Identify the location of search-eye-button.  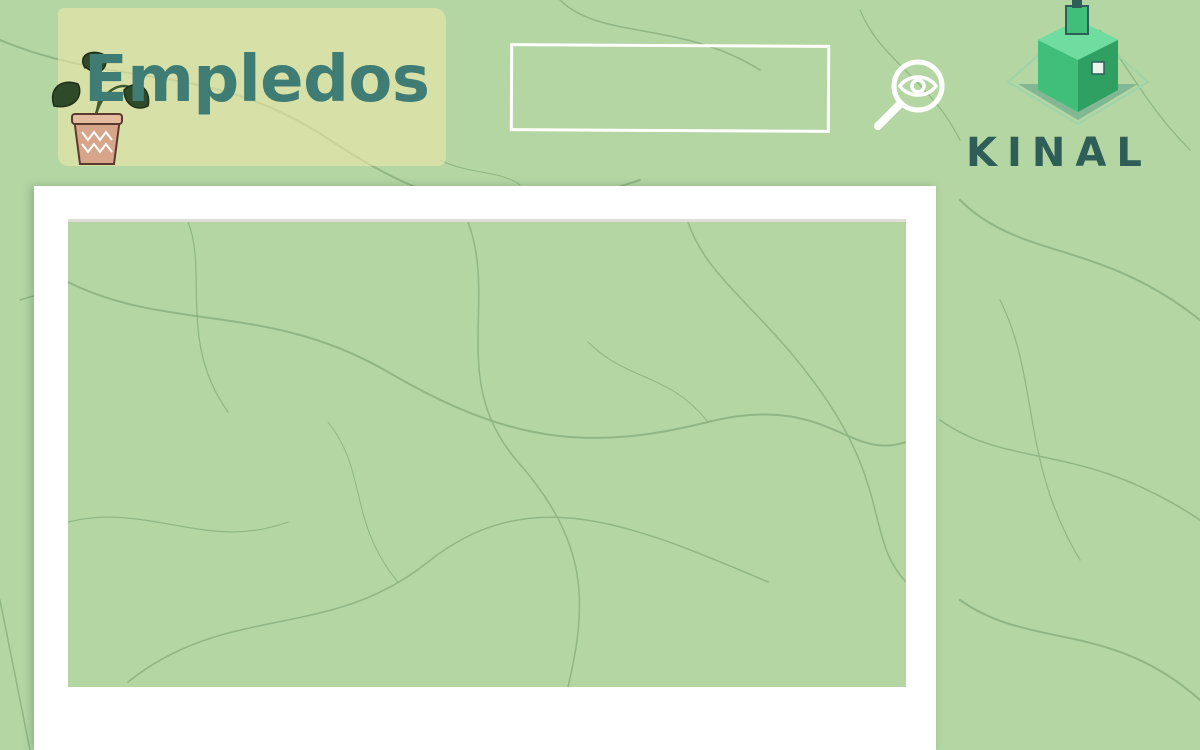
(910, 95).